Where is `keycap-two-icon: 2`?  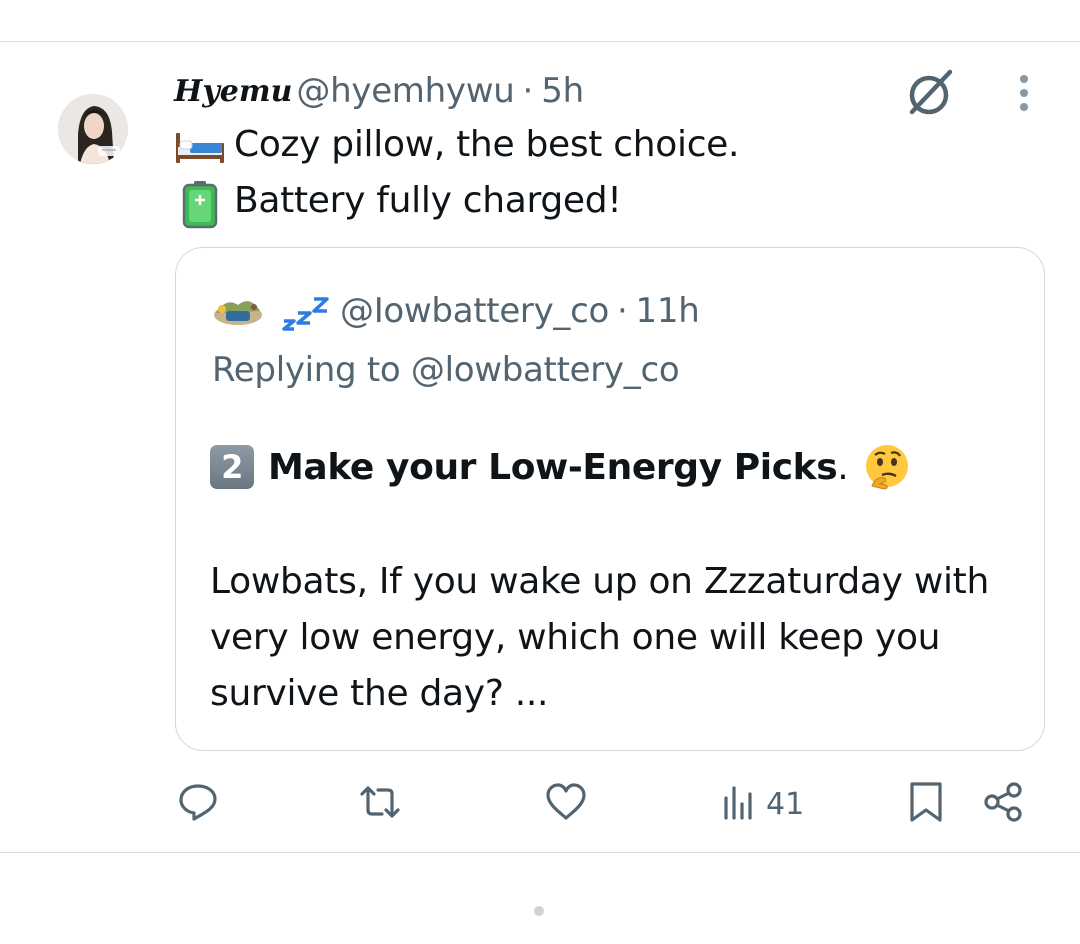 keycap-two-icon: 2 is located at coordinates (232, 467).